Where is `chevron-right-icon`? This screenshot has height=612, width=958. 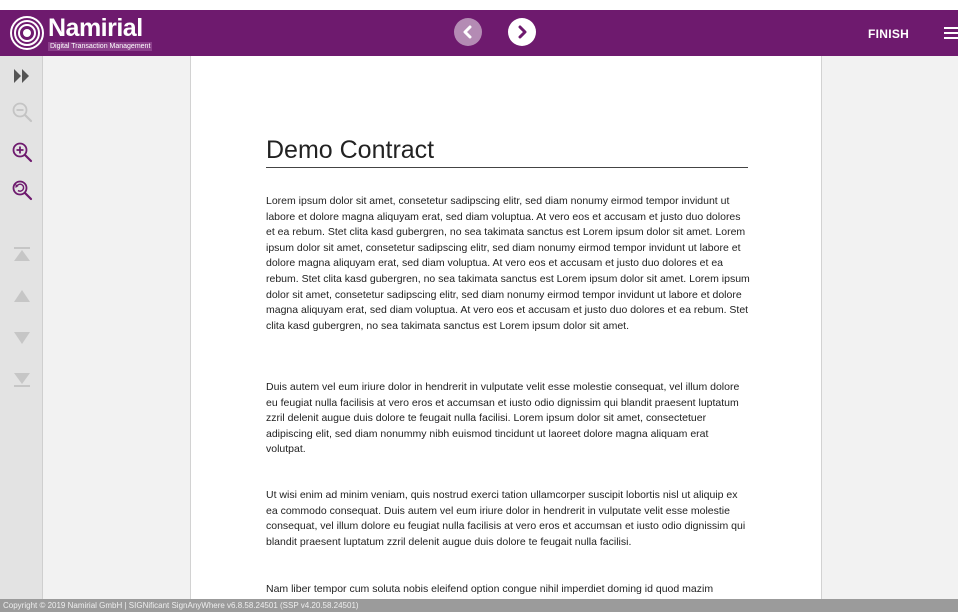 chevron-right-icon is located at coordinates (522, 32).